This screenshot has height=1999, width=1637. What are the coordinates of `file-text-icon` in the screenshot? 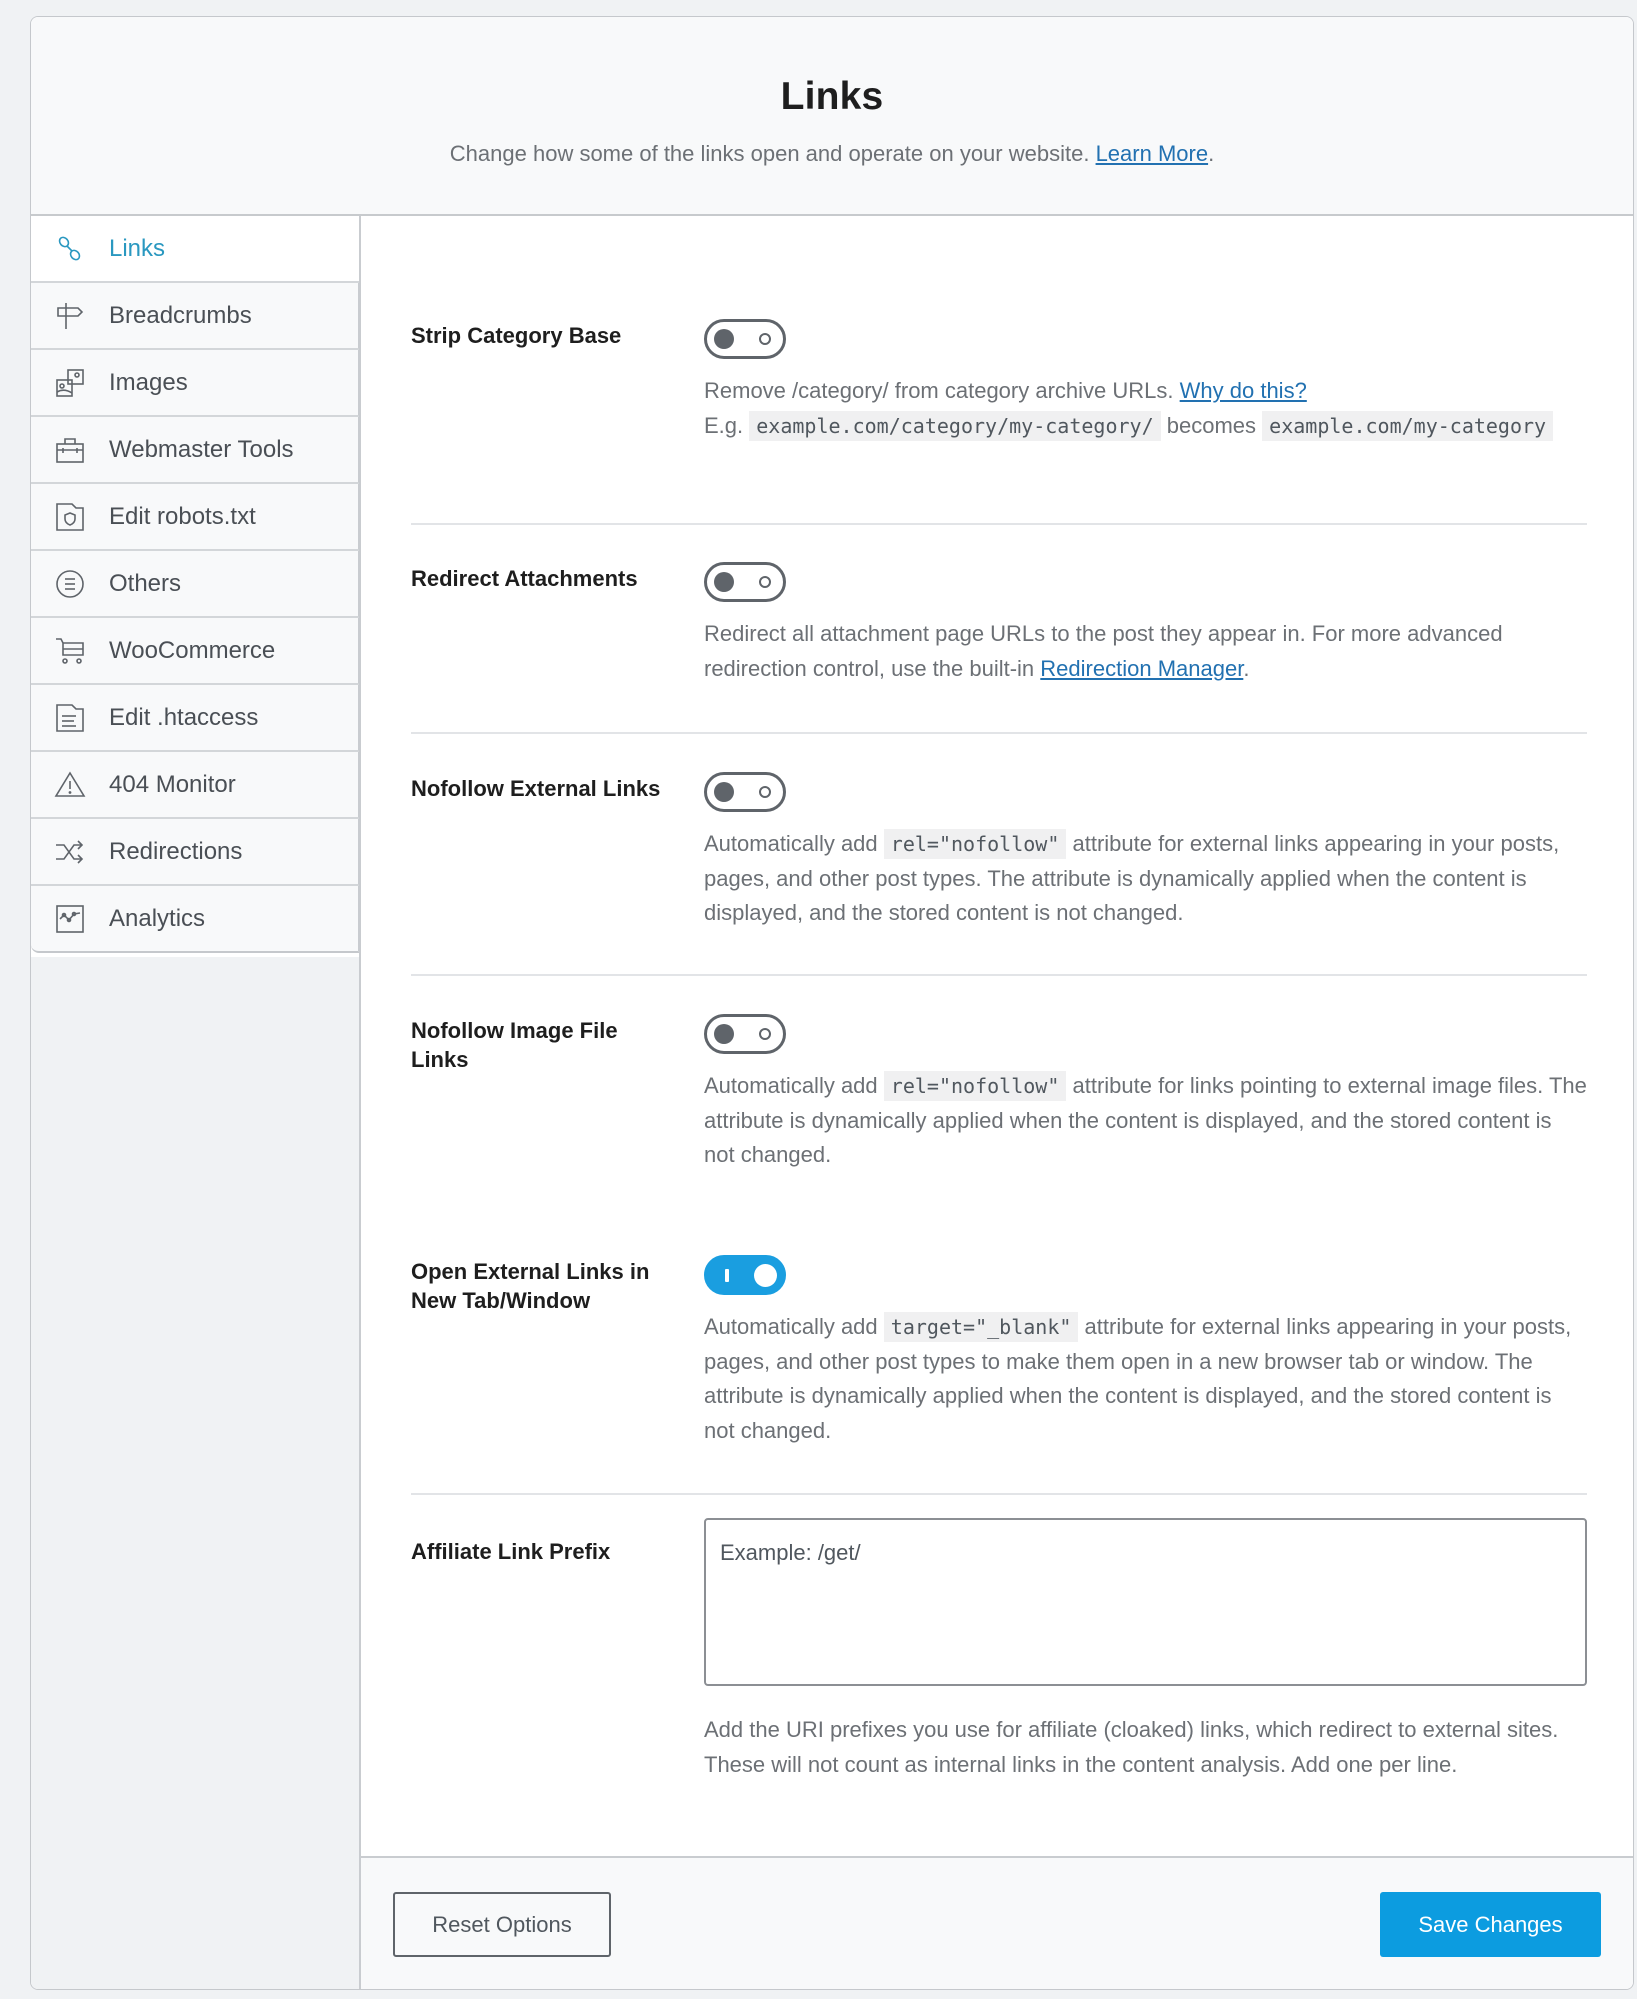 It's located at (70, 718).